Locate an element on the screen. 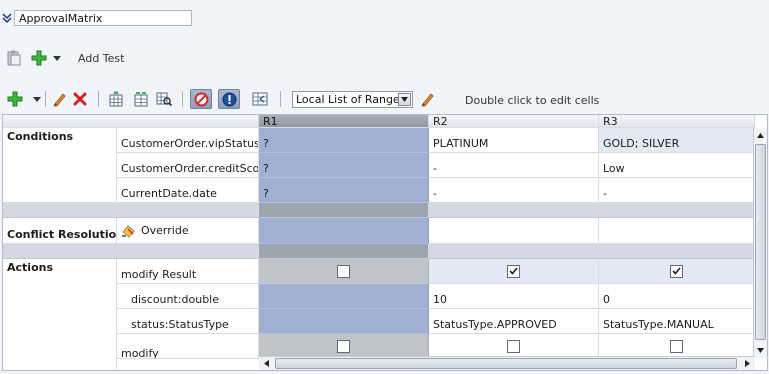  info-warning-icon is located at coordinates (229, 99).